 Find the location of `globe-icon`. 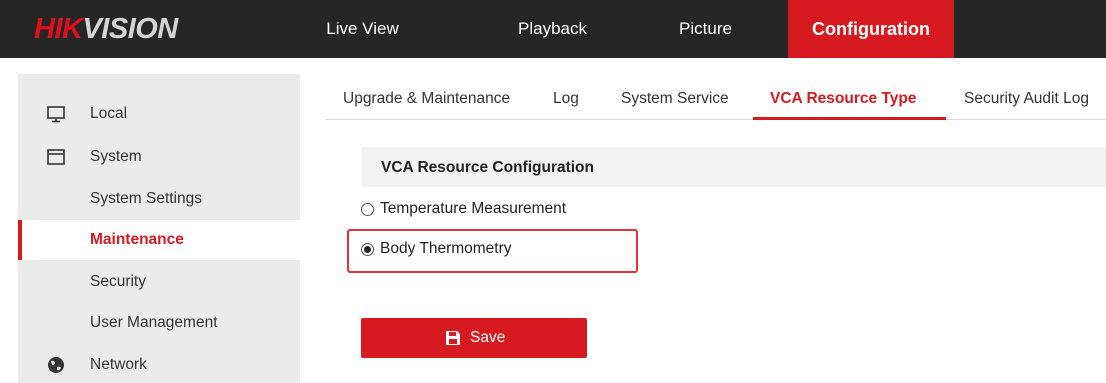

globe-icon is located at coordinates (56, 365).